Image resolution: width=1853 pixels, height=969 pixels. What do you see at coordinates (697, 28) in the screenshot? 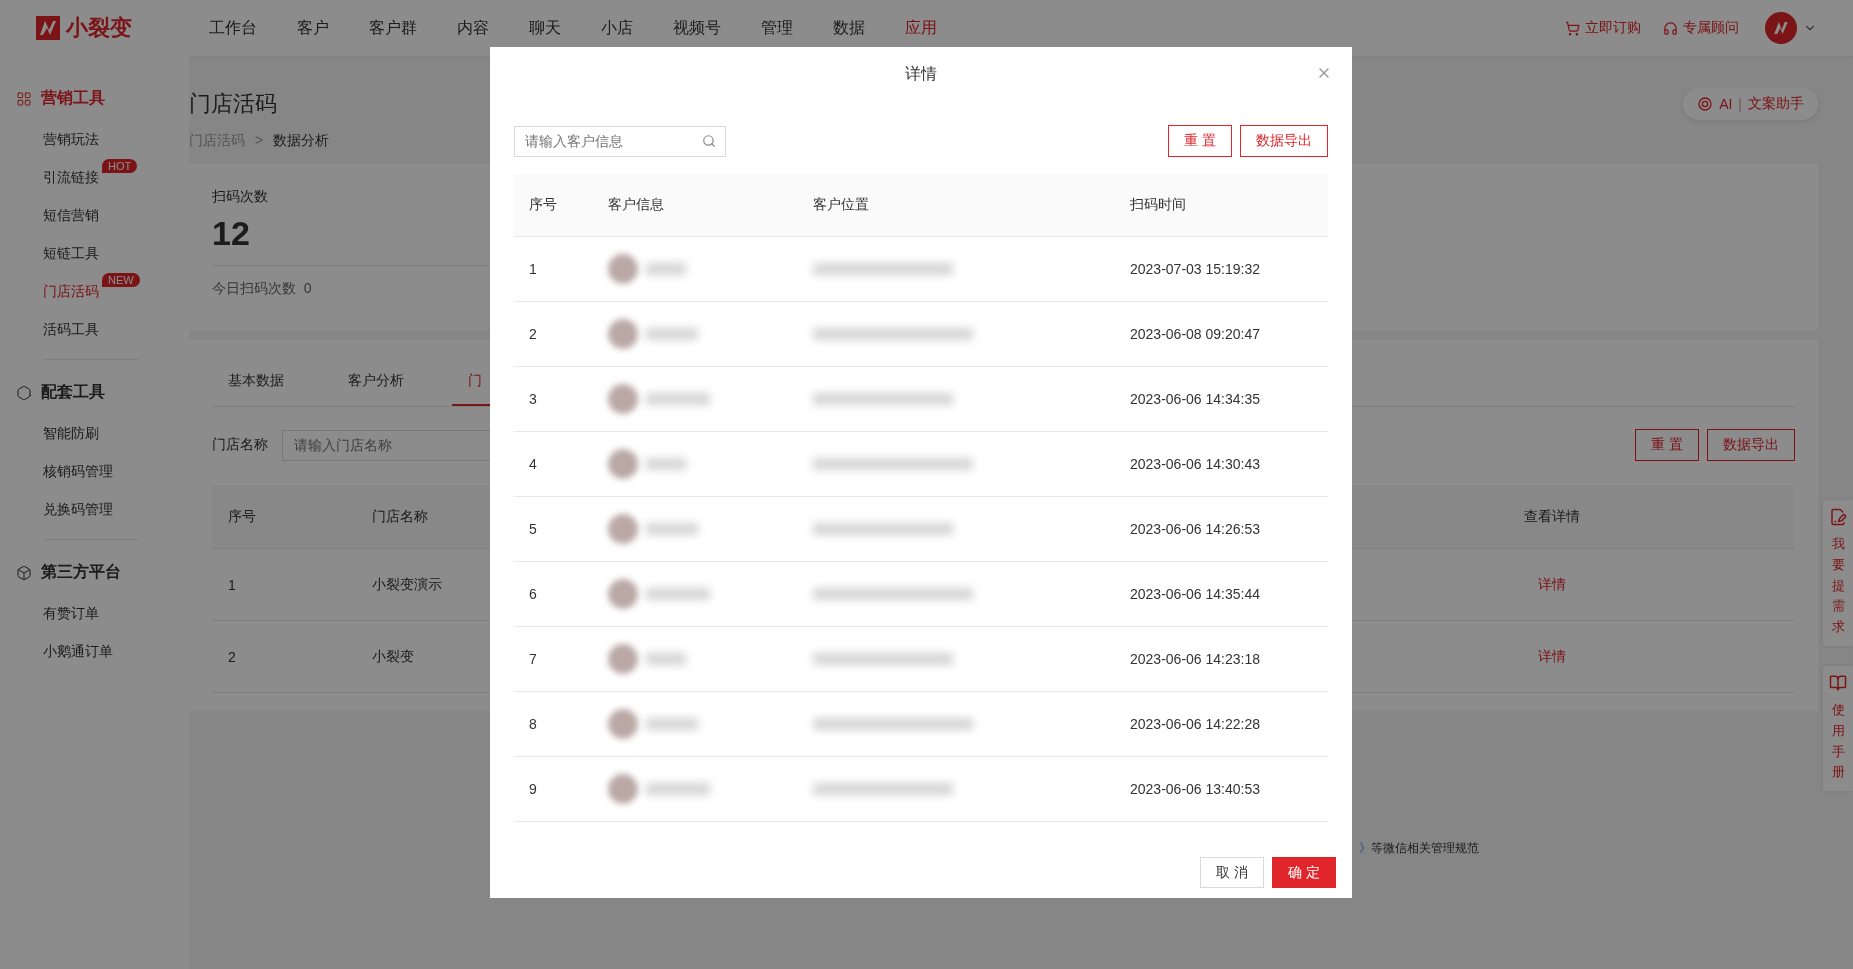
I see `nav-item: 视频号` at bounding box center [697, 28].